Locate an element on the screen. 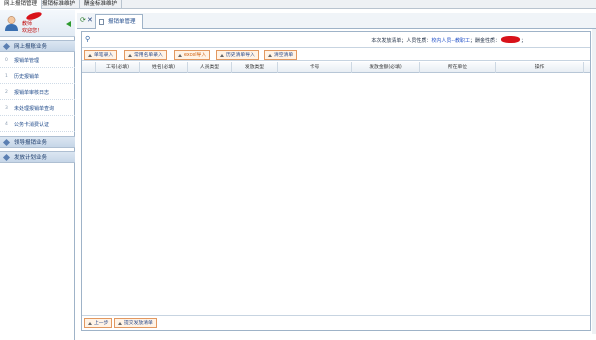 This screenshot has height=340, width=596. tab-label: 报销单管理 is located at coordinates (122, 22).